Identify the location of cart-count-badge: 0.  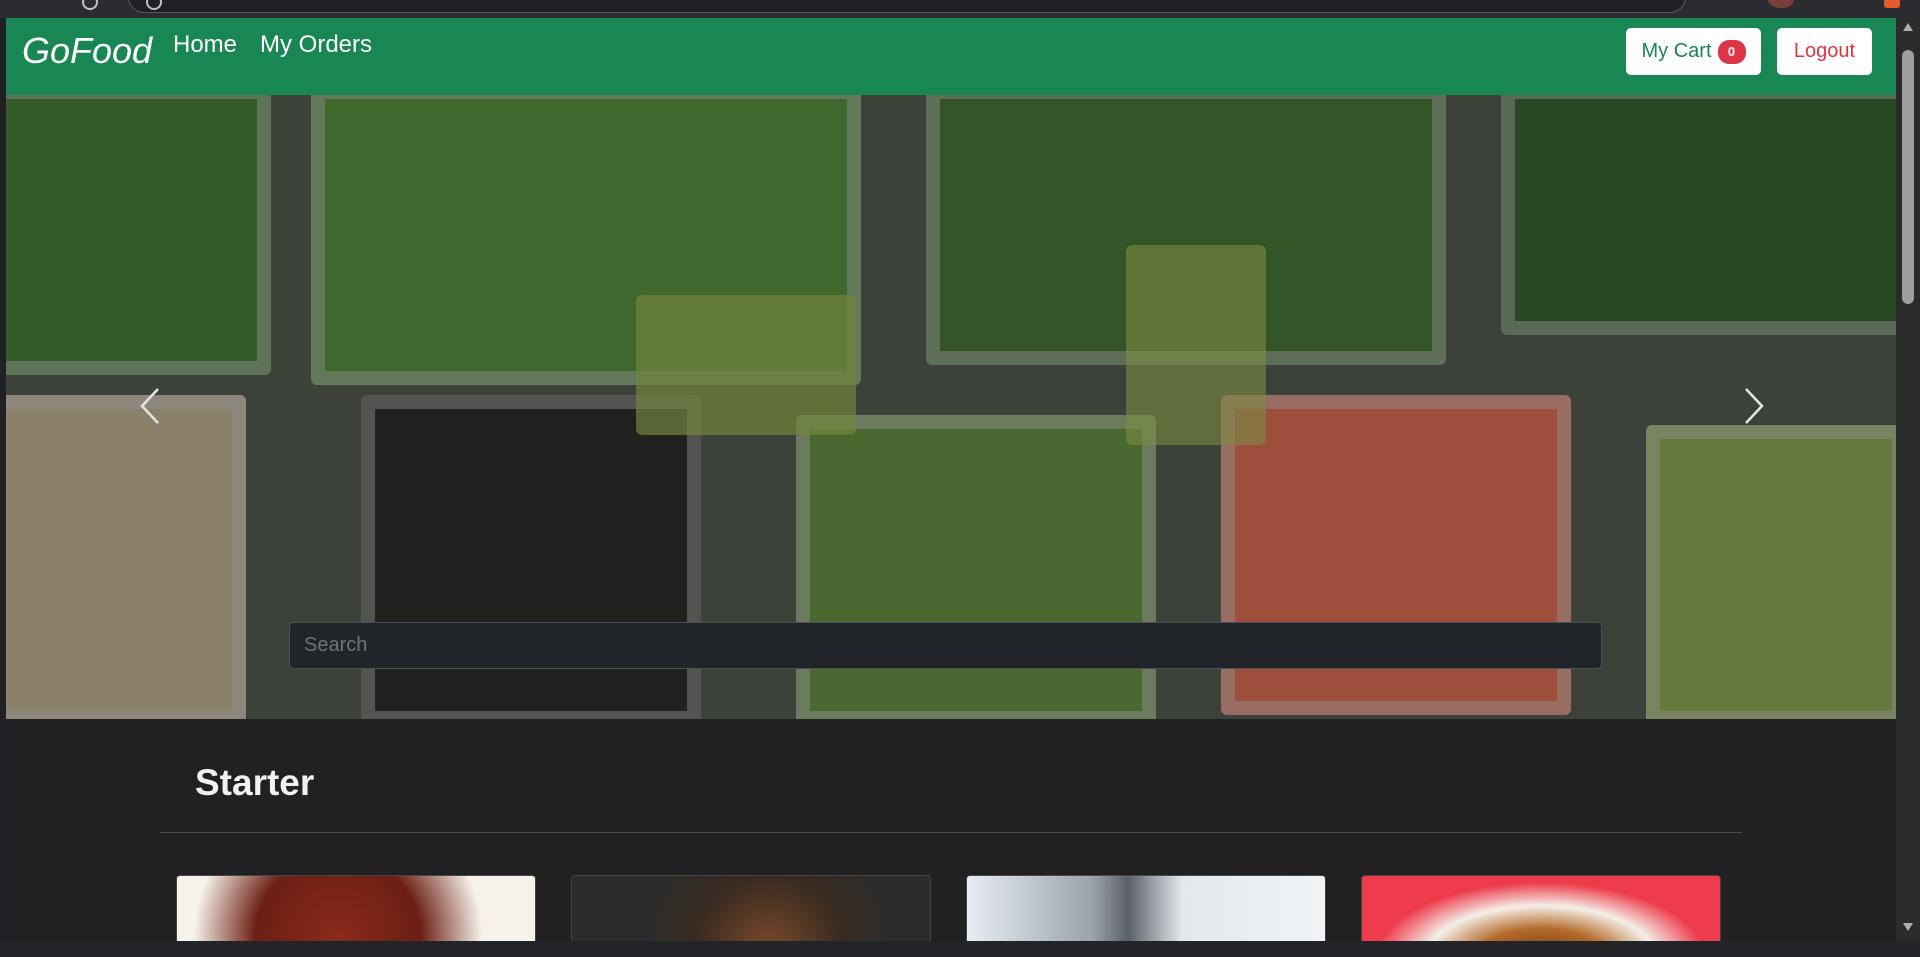
(1731, 51).